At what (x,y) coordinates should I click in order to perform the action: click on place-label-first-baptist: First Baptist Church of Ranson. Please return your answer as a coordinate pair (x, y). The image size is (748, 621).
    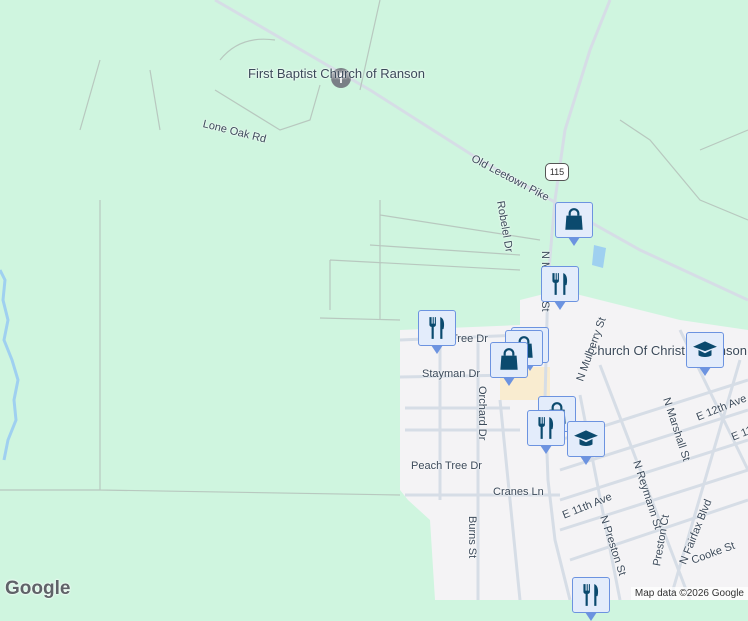
    Looking at the image, I should click on (336, 74).